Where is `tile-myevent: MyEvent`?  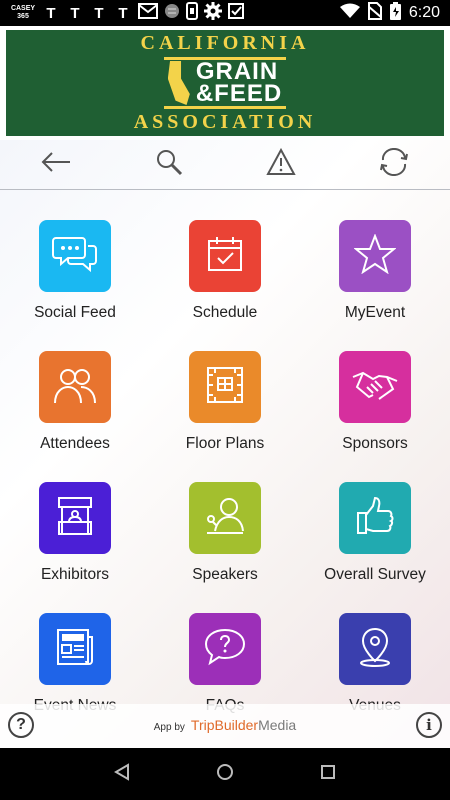
tile-myevent: MyEvent is located at coordinates (375, 285).